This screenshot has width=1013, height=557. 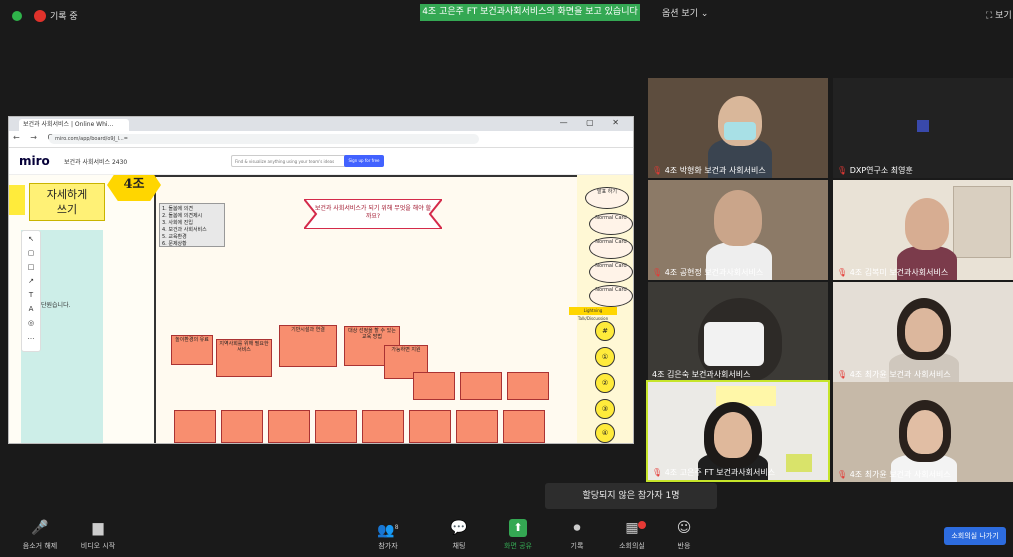 What do you see at coordinates (685, 12) in the screenshot?
I see `view-options-button: 옵션 보기 ⌄` at bounding box center [685, 12].